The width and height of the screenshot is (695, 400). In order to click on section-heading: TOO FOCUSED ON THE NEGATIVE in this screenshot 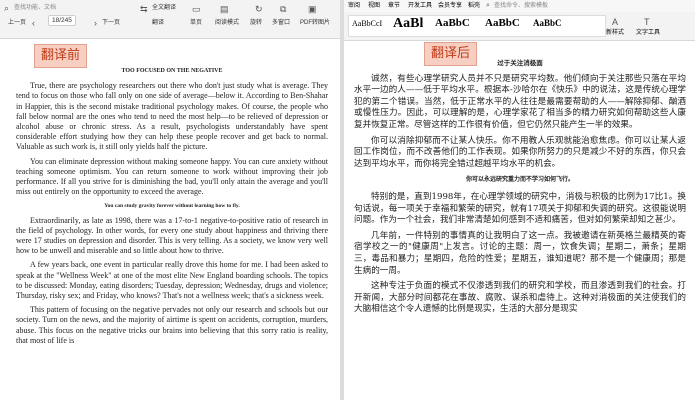, I will do `click(172, 71)`.